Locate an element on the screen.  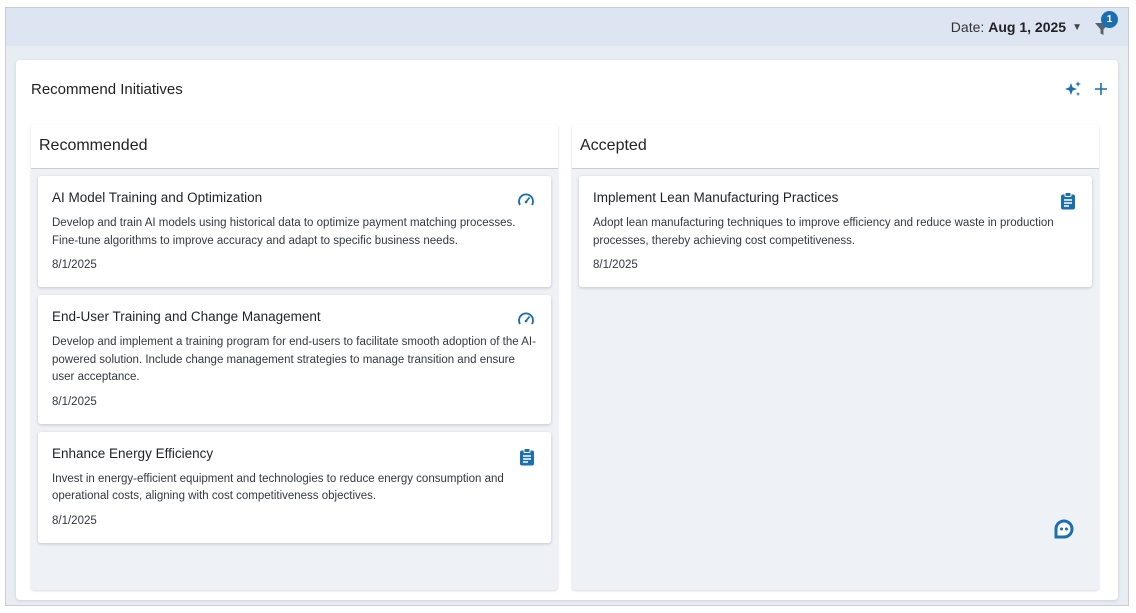
add-initiative-button is located at coordinates (1101, 89).